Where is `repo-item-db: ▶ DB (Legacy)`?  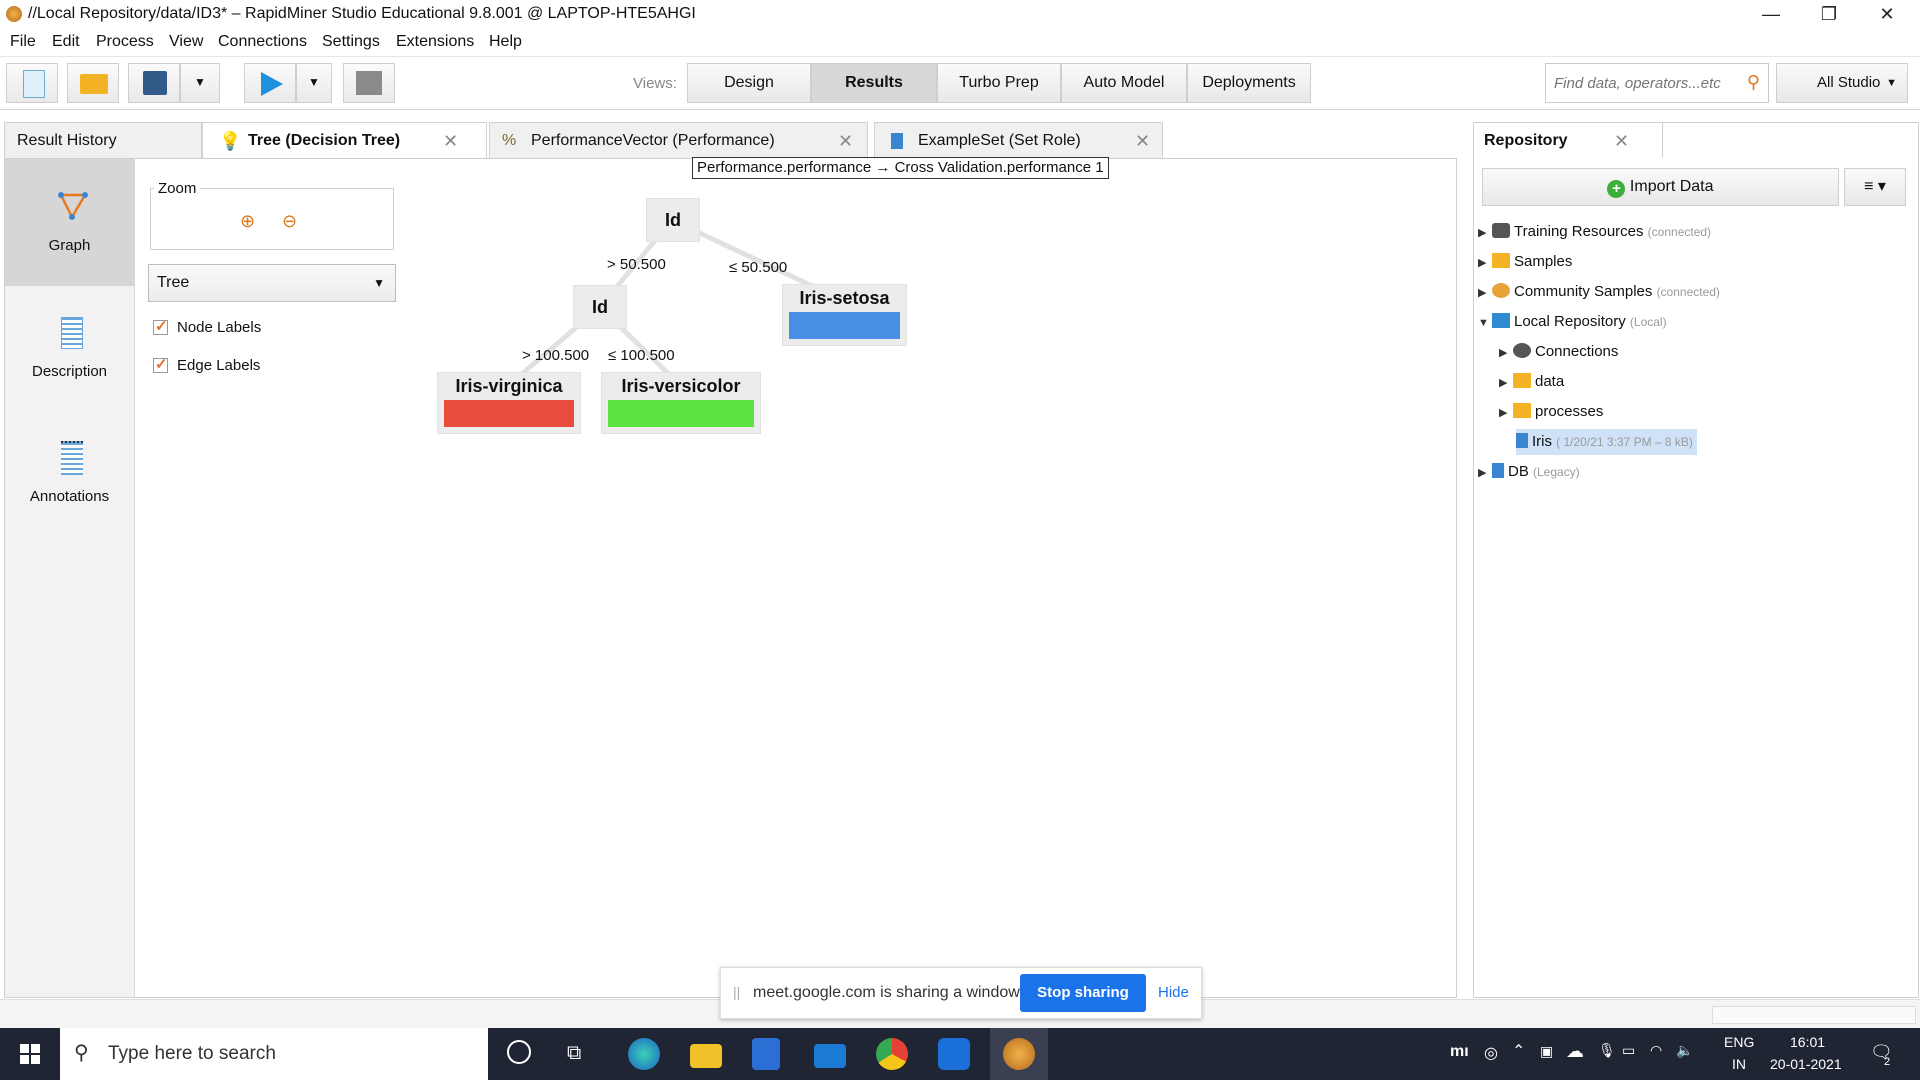
repo-item-db: ▶ DB (Legacy) is located at coordinates (1529, 472).